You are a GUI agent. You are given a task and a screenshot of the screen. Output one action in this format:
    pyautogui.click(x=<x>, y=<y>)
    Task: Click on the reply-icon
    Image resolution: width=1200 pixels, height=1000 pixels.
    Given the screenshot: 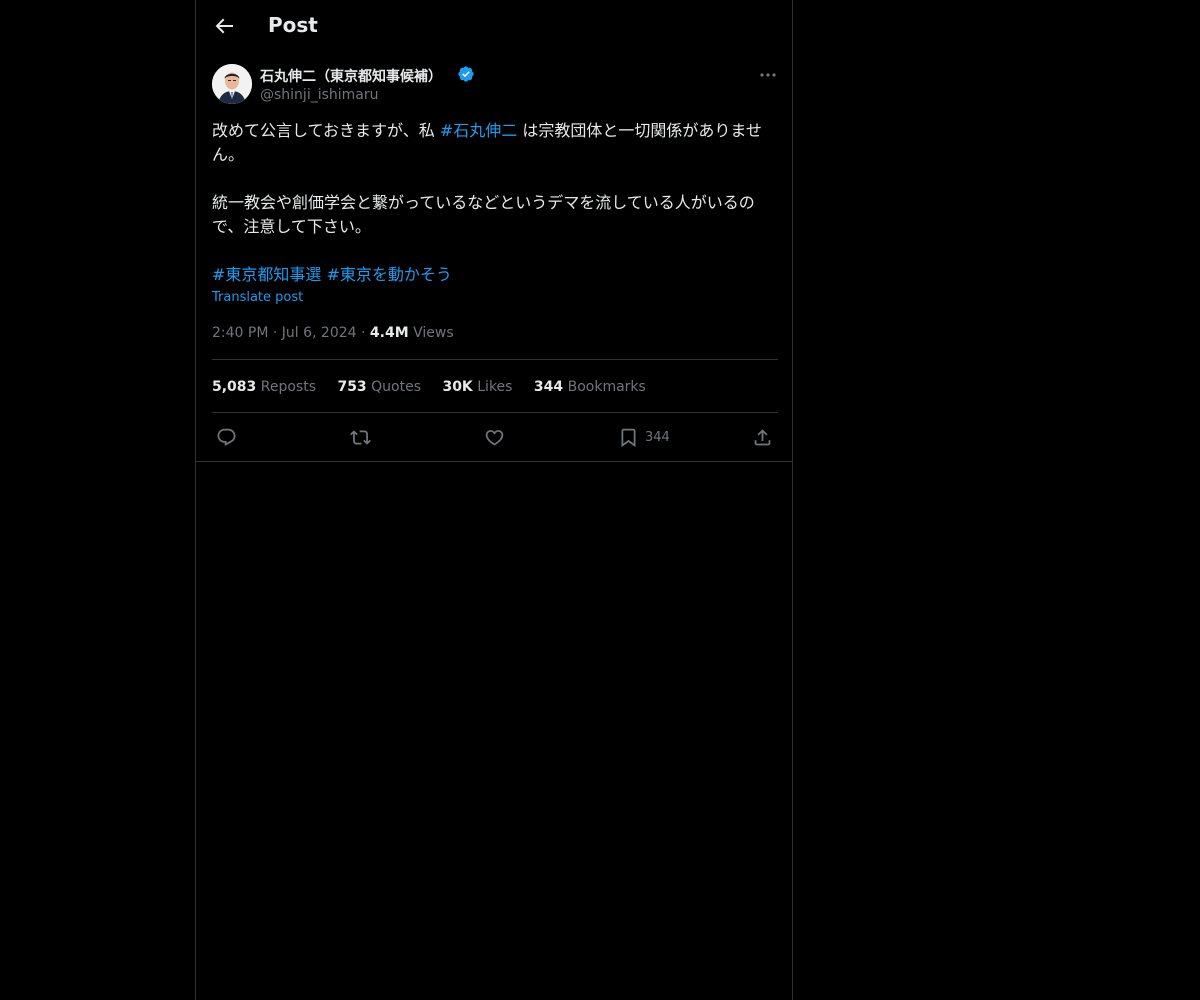 What is the action you would take?
    pyautogui.click(x=226, y=437)
    